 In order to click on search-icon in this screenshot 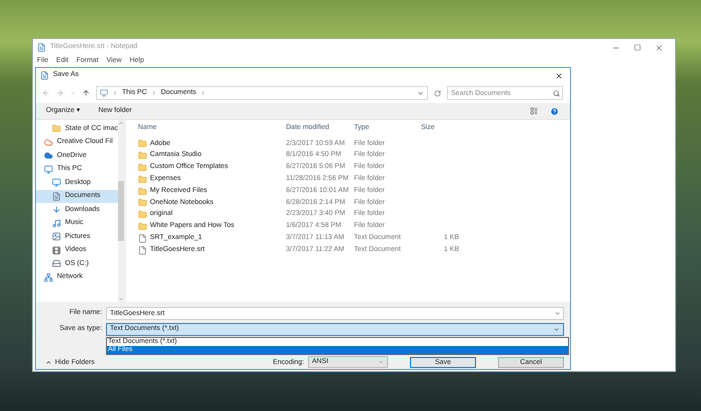, I will do `click(556, 93)`.